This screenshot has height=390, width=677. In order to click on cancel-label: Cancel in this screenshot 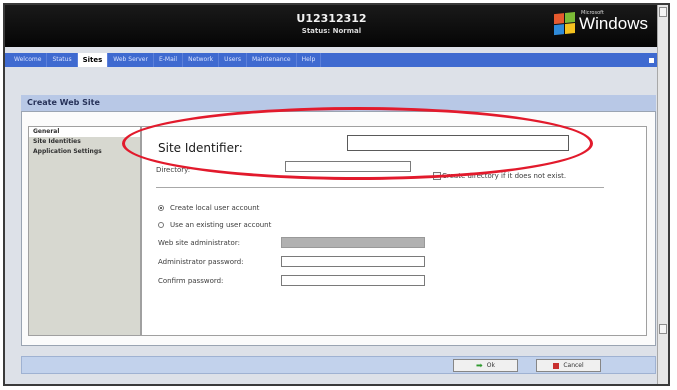, I will do `click(573, 365)`.